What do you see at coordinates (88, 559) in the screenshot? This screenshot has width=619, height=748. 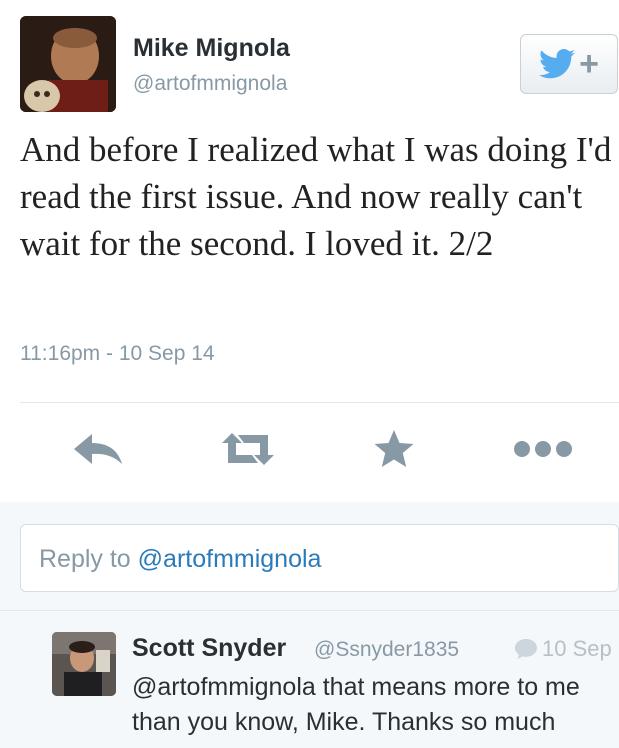 I see `reply-prefix: Reply to` at bounding box center [88, 559].